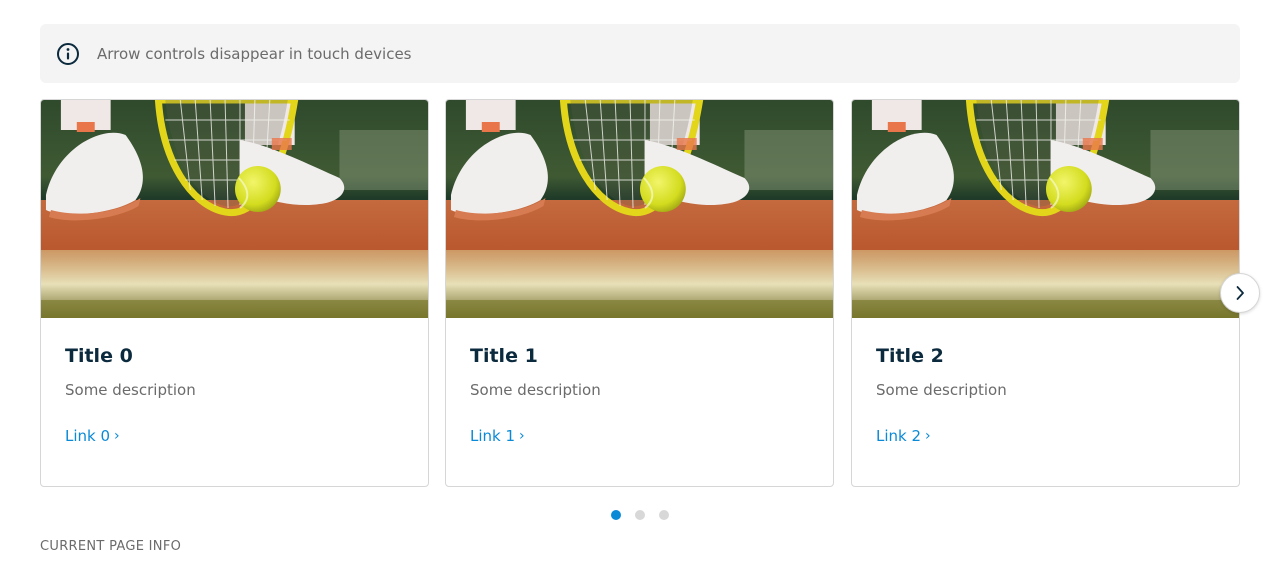 Image resolution: width=1280 pixels, height=581 pixels. What do you see at coordinates (899, 436) in the screenshot?
I see `card-link-label: Link 2` at bounding box center [899, 436].